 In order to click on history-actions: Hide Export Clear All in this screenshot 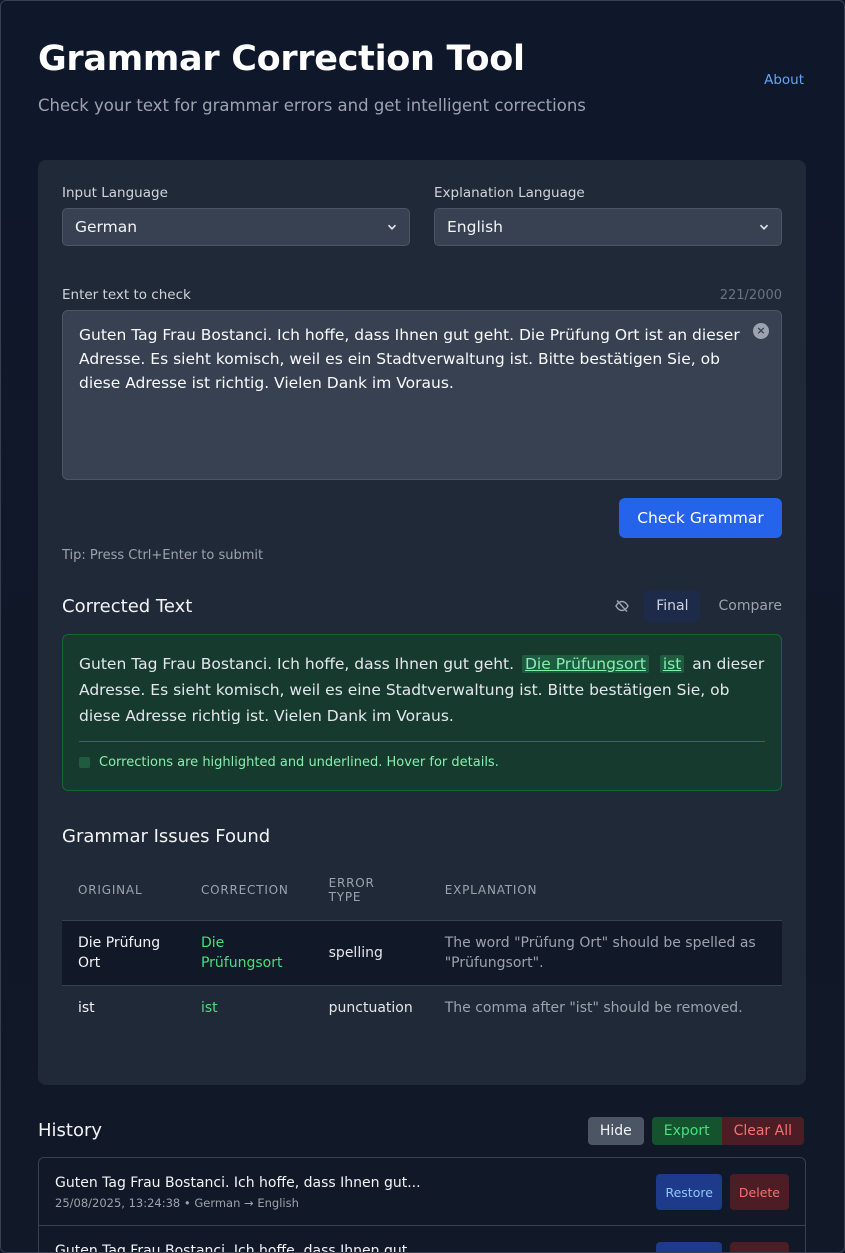, I will do `click(695, 1131)`.